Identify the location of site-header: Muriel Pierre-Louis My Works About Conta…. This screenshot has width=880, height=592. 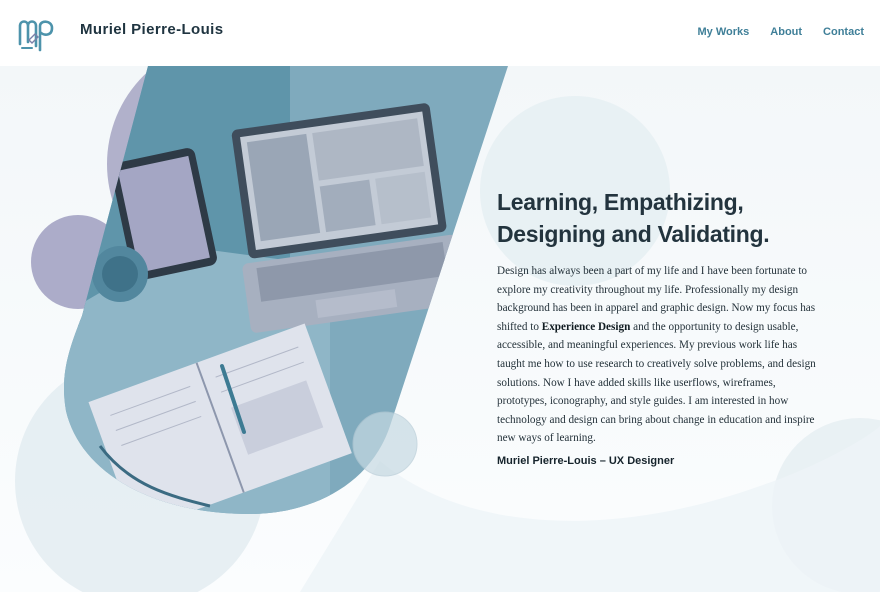
(440, 33).